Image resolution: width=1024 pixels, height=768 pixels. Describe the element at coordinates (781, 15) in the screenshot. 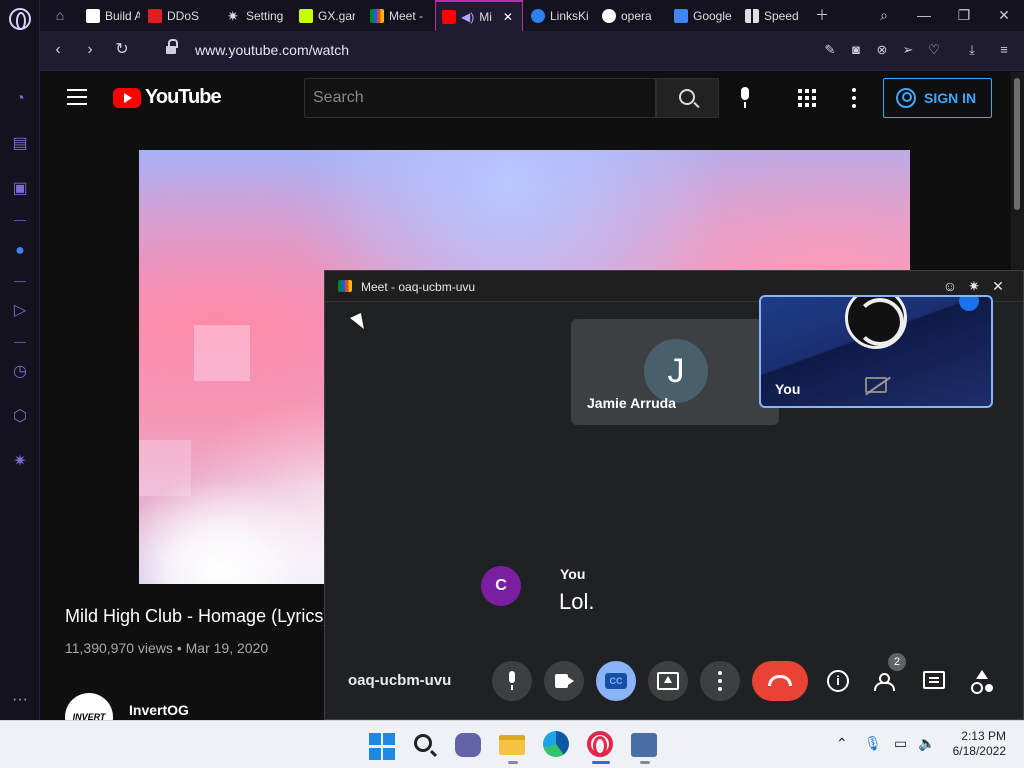

I see `tab-label: Speed` at that location.